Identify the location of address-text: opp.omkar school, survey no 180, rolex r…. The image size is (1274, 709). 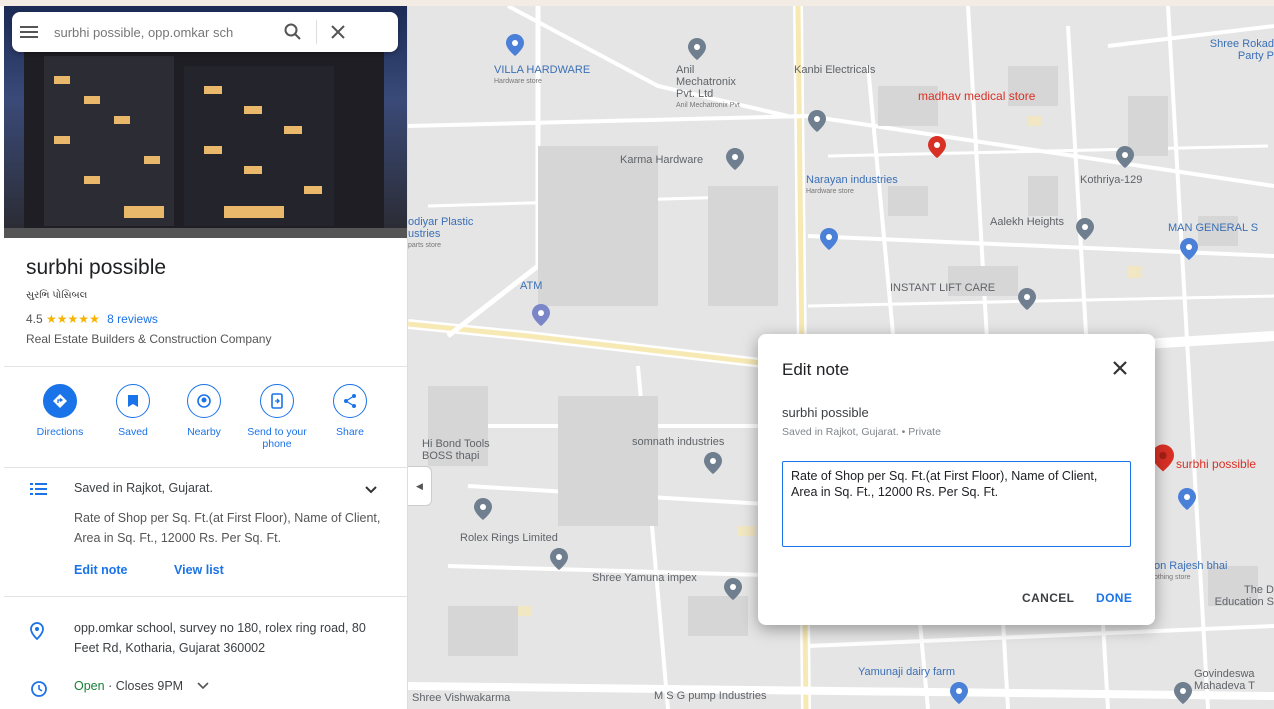
(229, 638).